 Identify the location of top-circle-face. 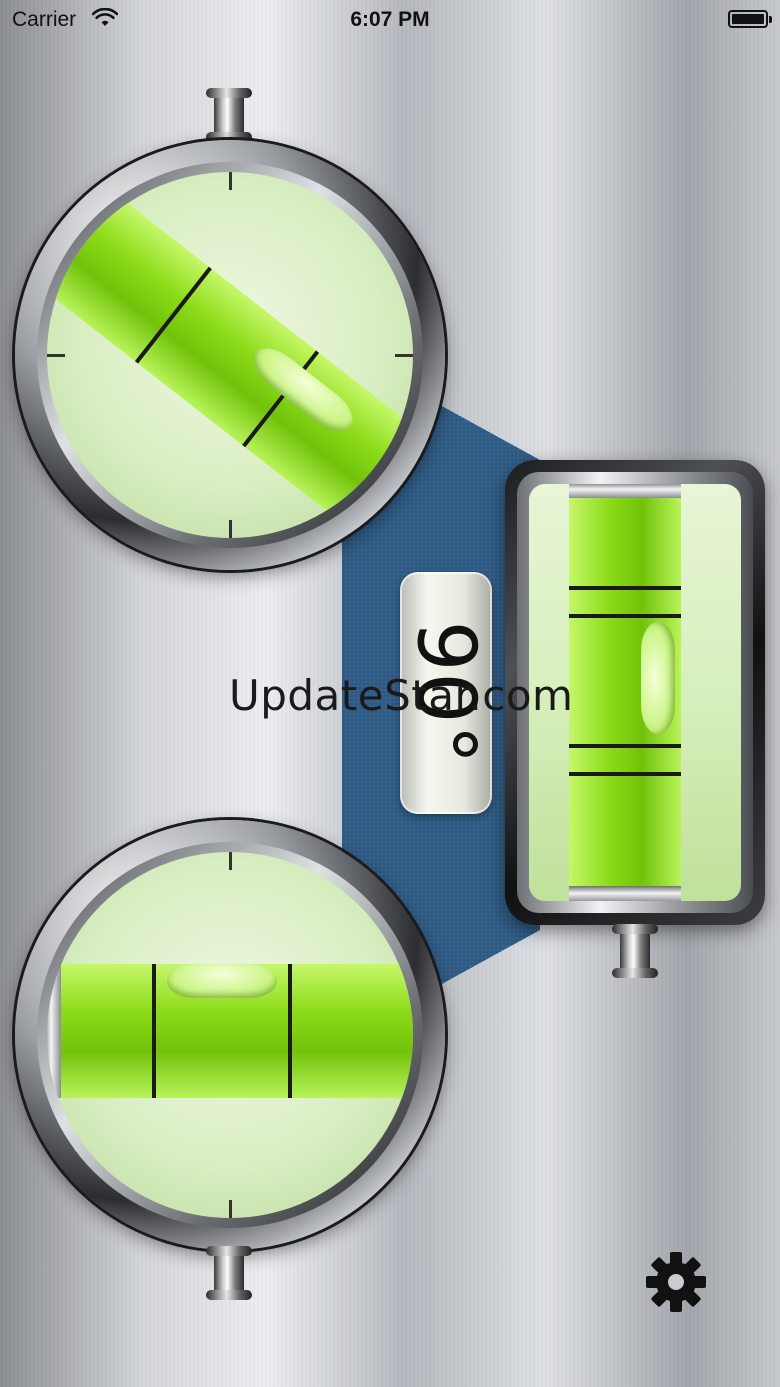
(230, 355).